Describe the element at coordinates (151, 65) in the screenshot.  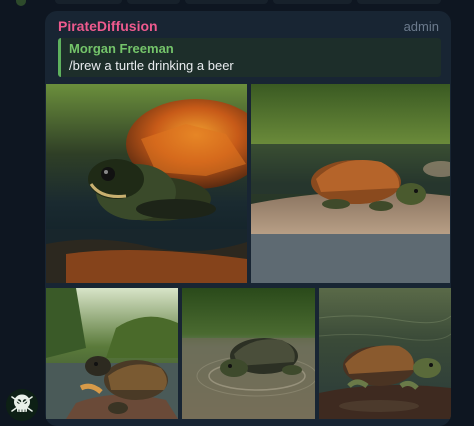
I see `reply-text: /brew a turtle drinking a beer` at that location.